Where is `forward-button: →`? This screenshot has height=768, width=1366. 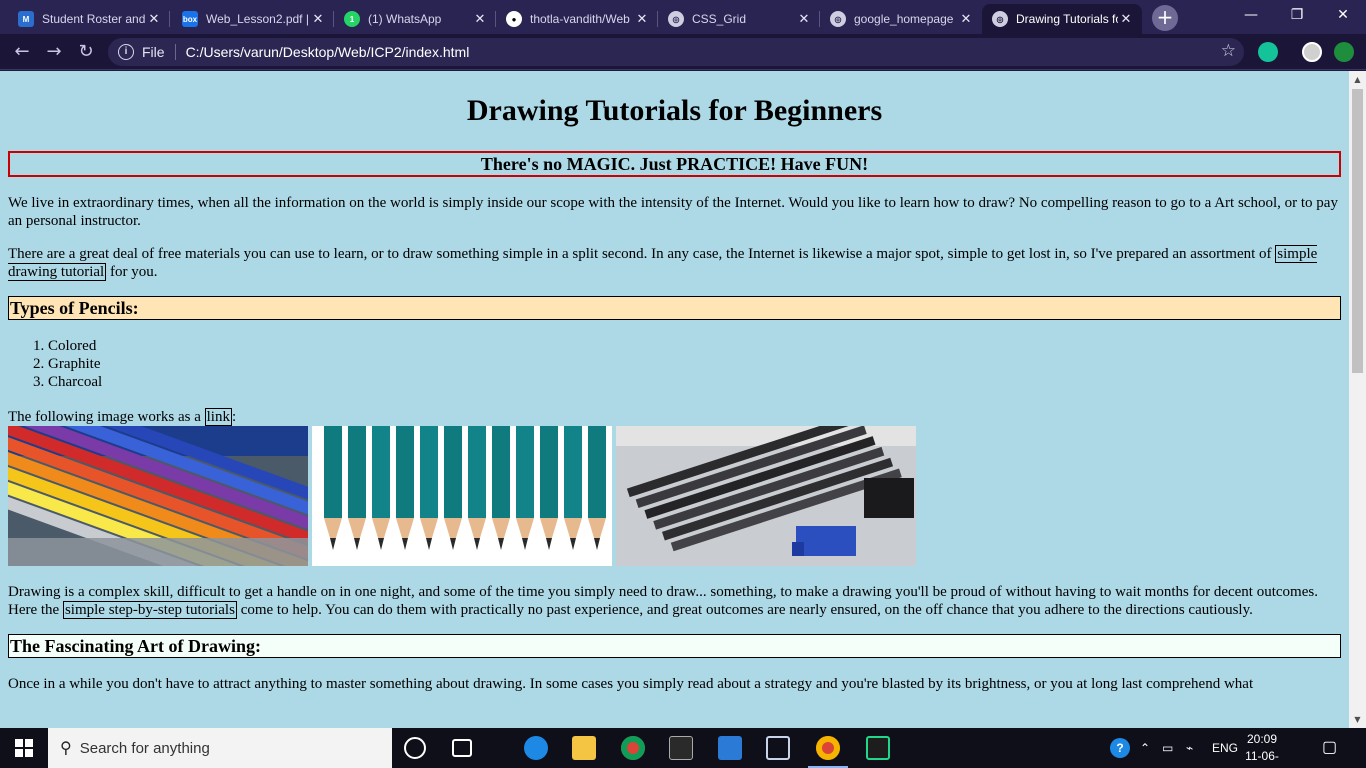
forward-button: → is located at coordinates (54, 52).